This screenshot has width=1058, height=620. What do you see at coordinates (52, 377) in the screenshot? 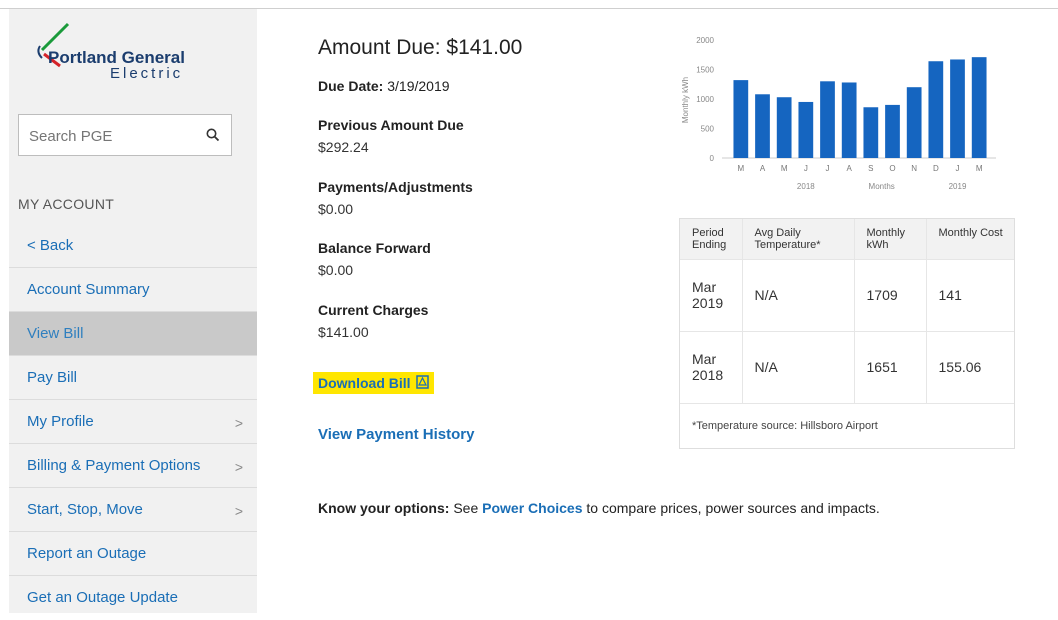
I see `sidebar-item-label: Pay Bill` at bounding box center [52, 377].